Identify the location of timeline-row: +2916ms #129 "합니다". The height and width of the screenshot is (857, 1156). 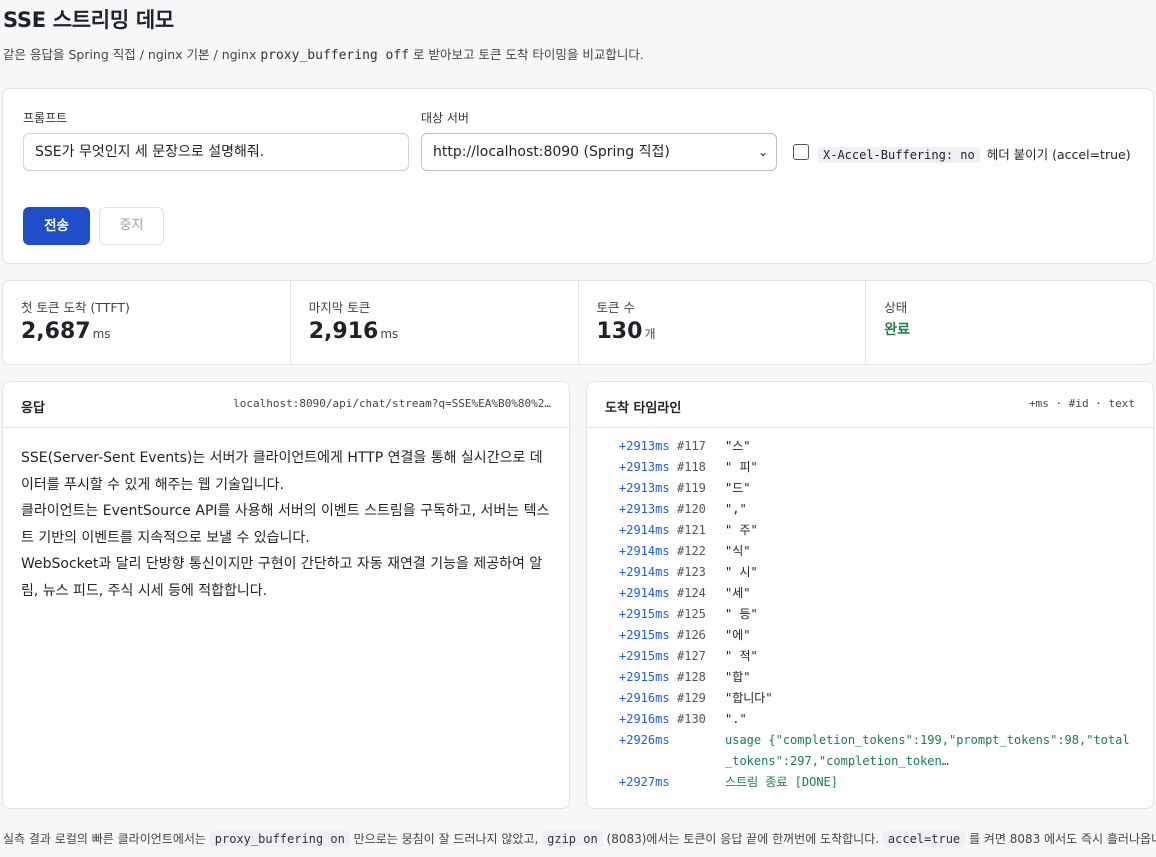
(870, 698).